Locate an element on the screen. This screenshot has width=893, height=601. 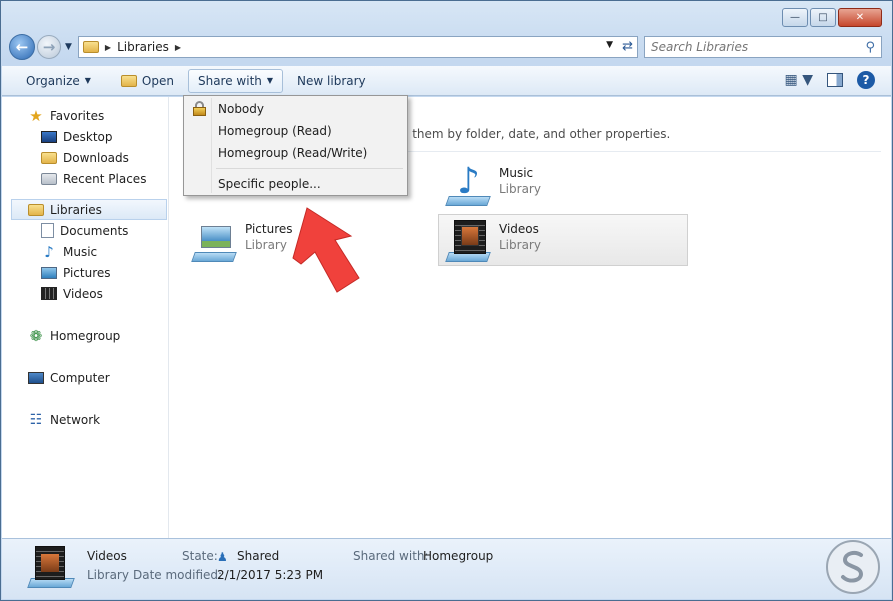
nav-favorites: ★ Favorites is located at coordinates (85, 115).